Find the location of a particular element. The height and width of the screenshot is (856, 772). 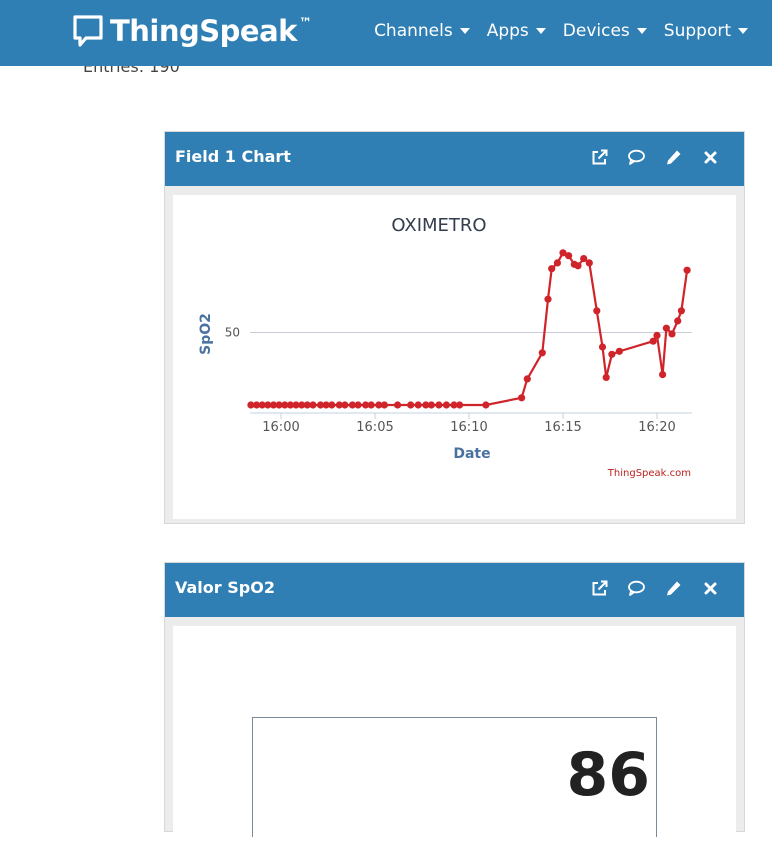

brand-name: ThingSpeak is located at coordinates (203, 31).